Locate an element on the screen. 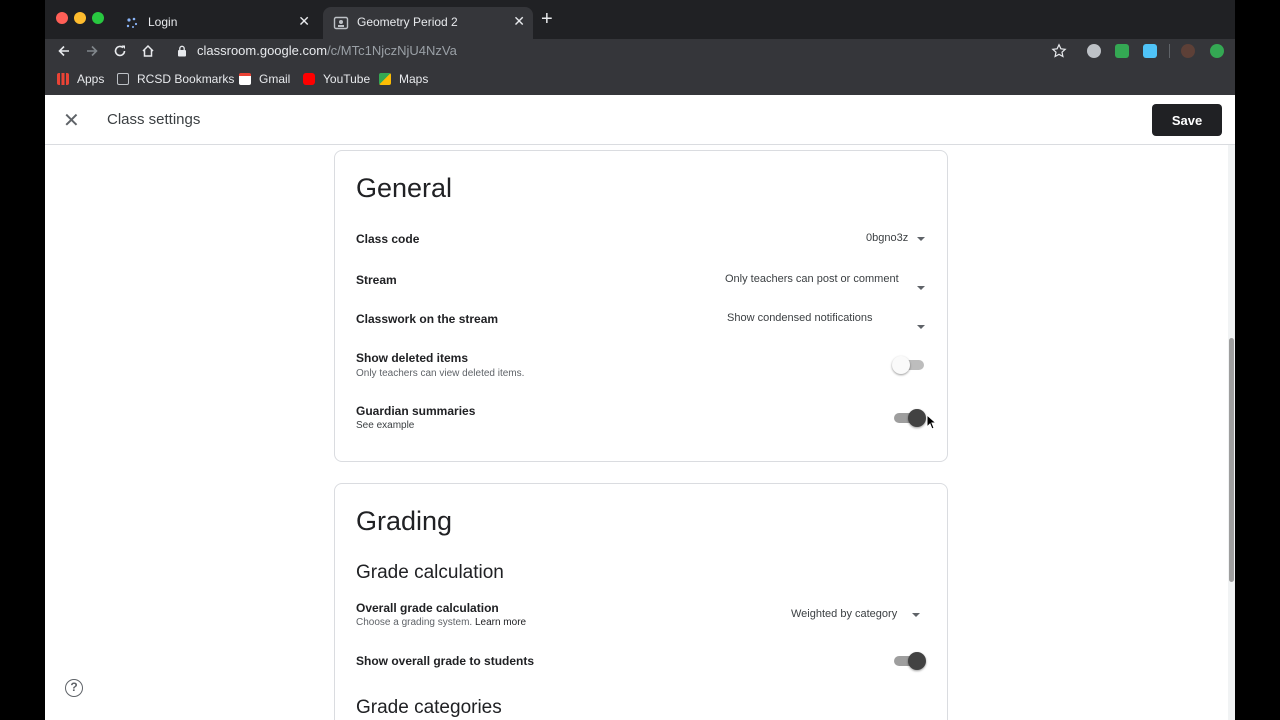 The width and height of the screenshot is (1280, 720). settings-header: ✕ Class settings Save is located at coordinates (640, 120).